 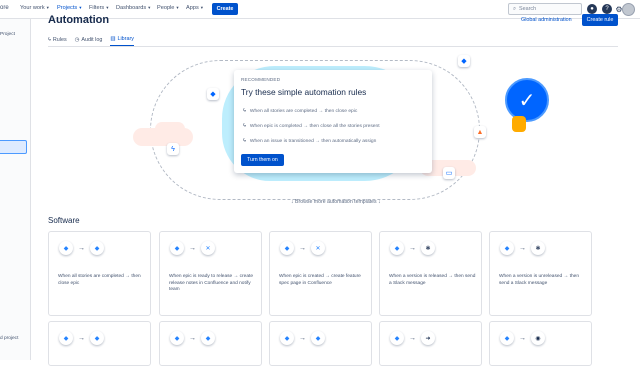 I want to click on nav-label: Projects, so click(x=67, y=8).